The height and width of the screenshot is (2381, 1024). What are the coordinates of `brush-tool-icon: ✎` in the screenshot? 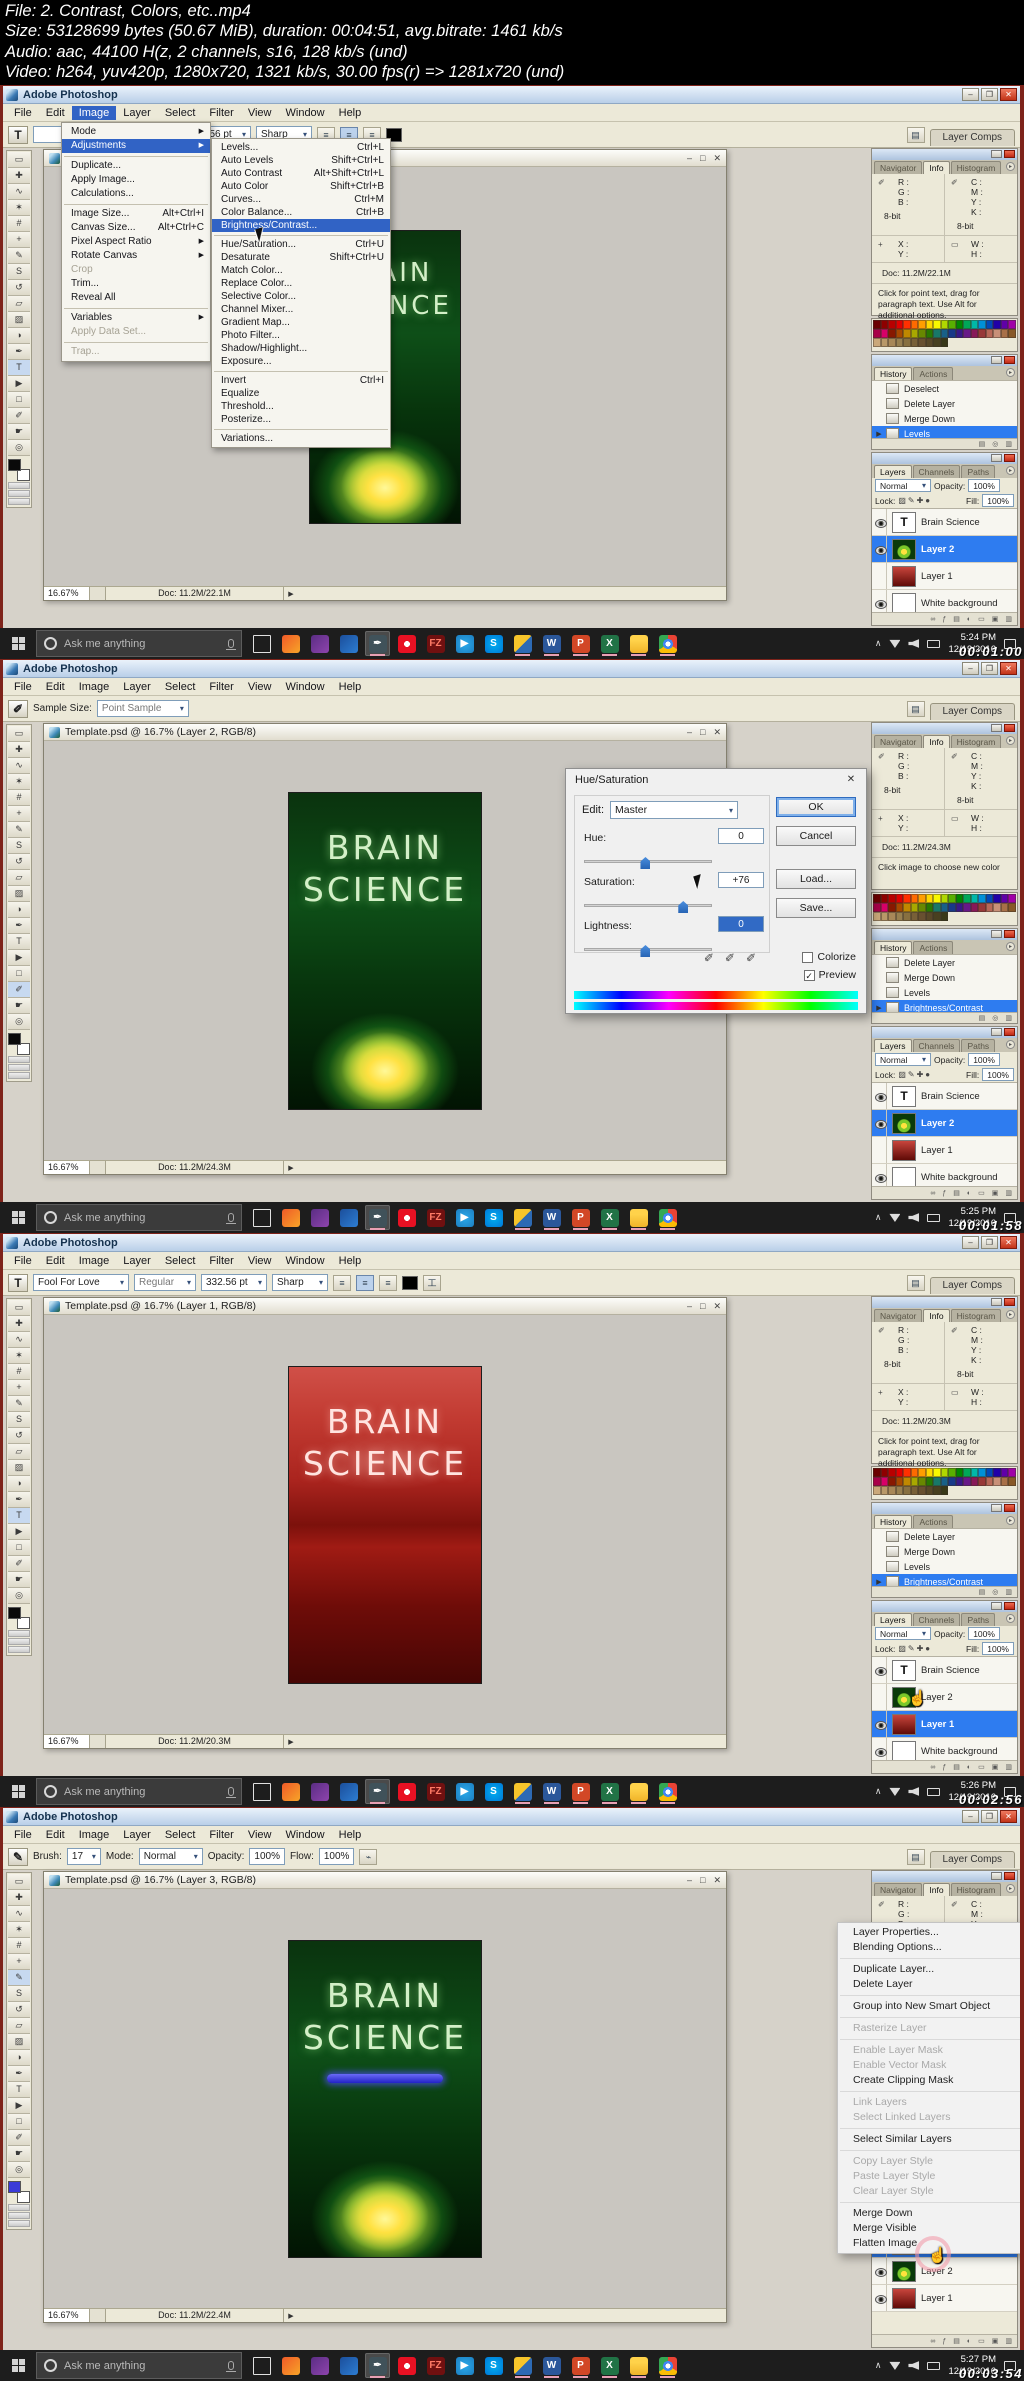 It's located at (19, 830).